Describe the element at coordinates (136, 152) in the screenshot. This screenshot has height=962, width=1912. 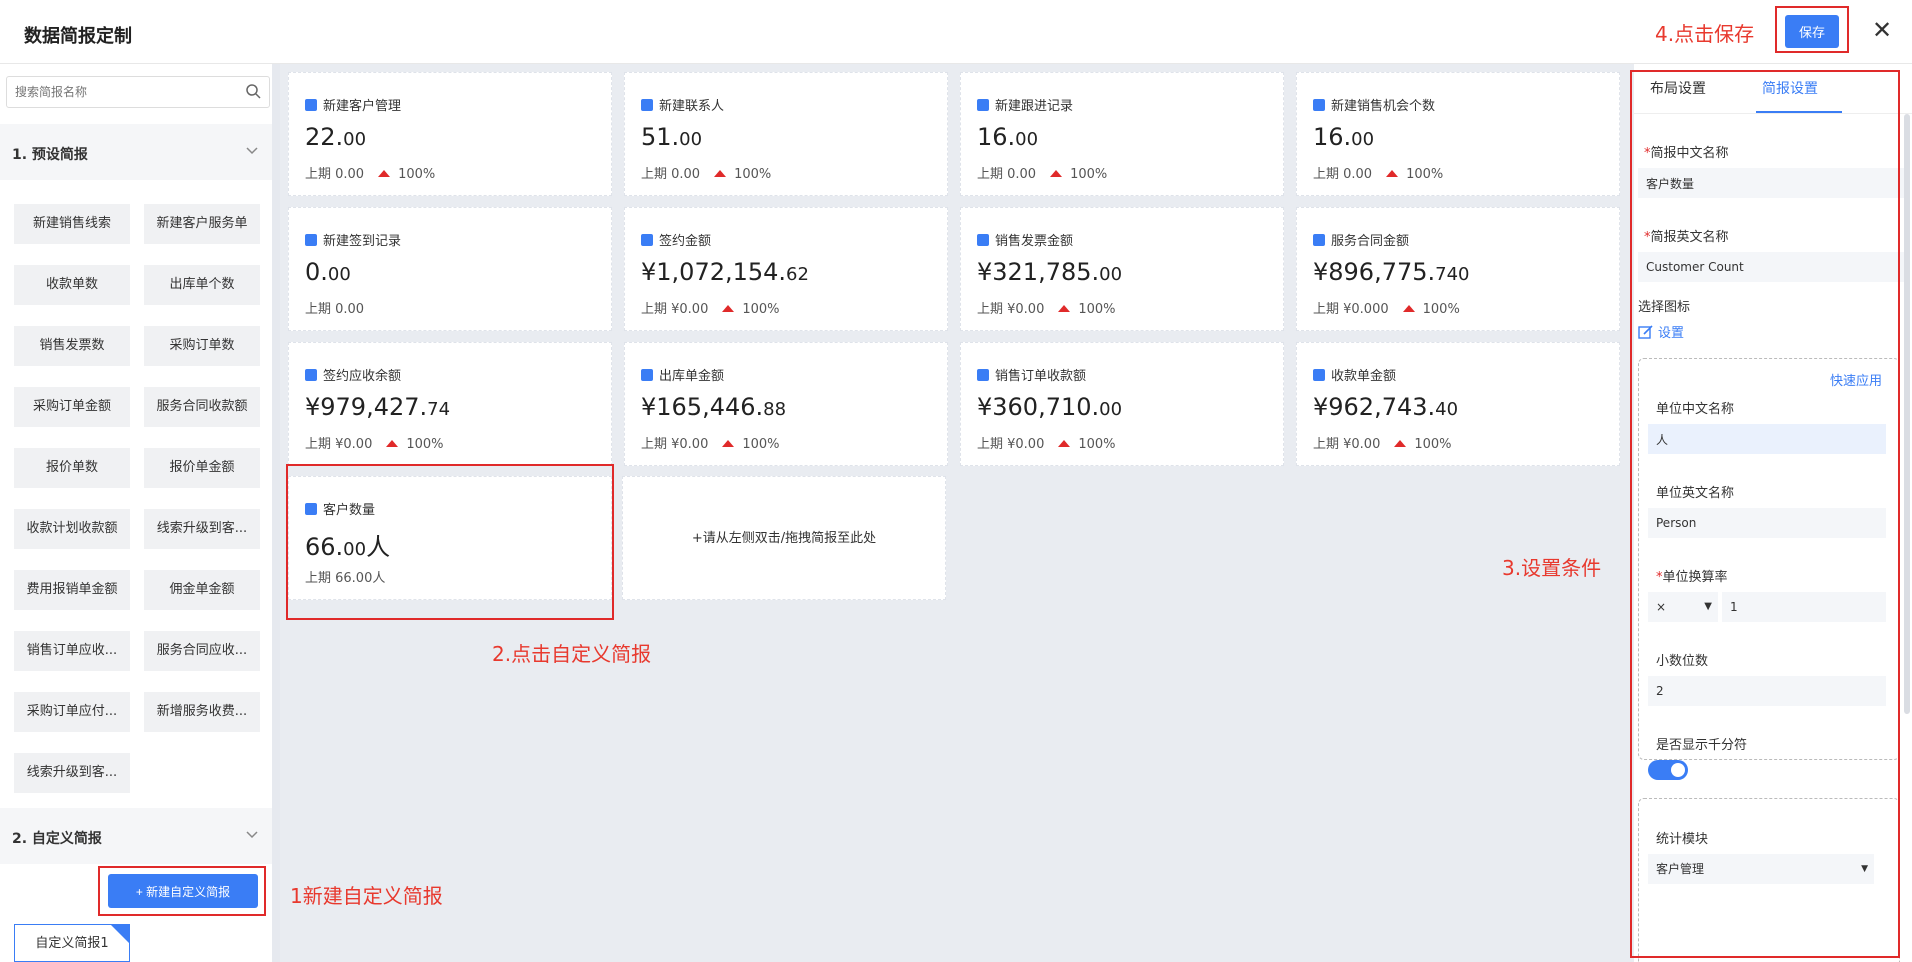
I see `section-preset: 1. 预设简报` at that location.